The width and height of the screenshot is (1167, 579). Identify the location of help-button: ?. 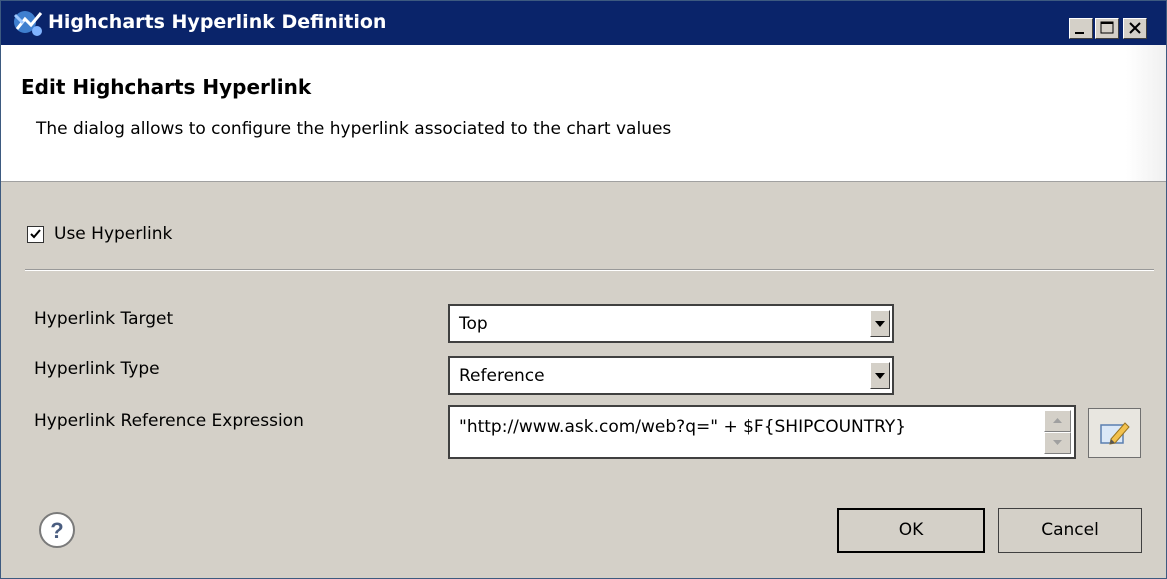
(57, 530).